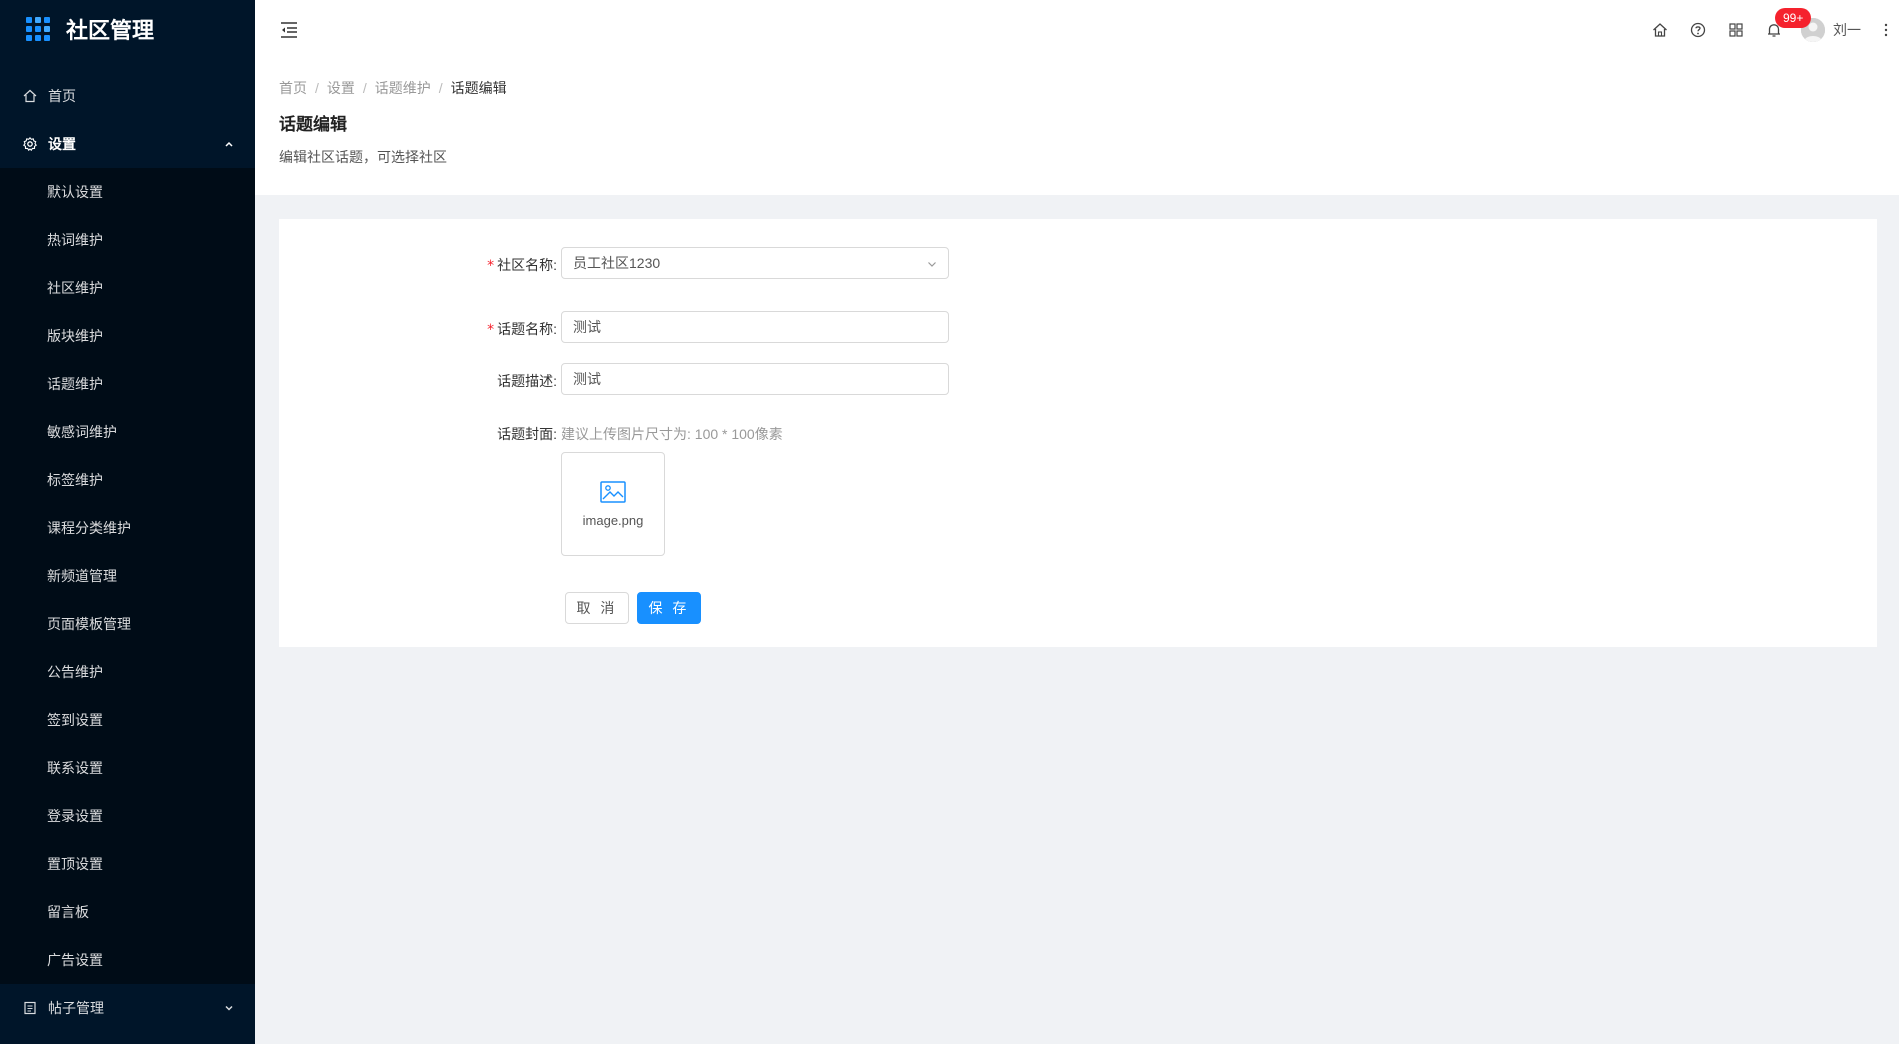  What do you see at coordinates (341, 88) in the screenshot?
I see `breadcrumb-settings: 设置` at bounding box center [341, 88].